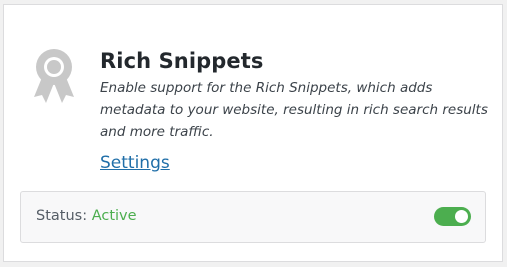  I want to click on status-value: Active, so click(114, 216).